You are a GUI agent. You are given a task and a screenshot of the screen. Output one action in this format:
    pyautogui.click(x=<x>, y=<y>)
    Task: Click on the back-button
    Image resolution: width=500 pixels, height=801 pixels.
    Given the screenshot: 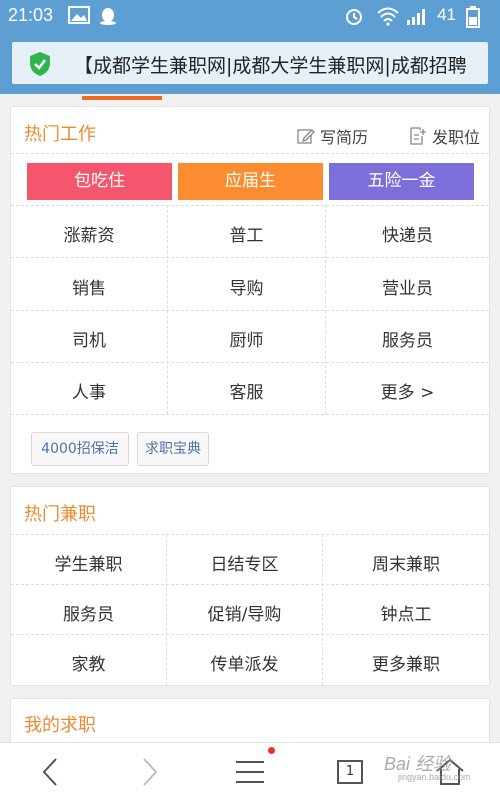 What is the action you would take?
    pyautogui.click(x=50, y=772)
    